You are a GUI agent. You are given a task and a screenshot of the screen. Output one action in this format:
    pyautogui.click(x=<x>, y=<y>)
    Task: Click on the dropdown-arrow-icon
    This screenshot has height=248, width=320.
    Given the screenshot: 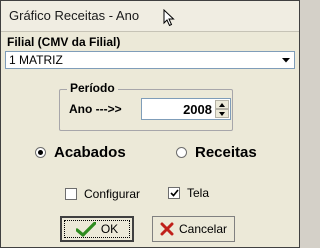 What is the action you would take?
    pyautogui.click(x=286, y=60)
    